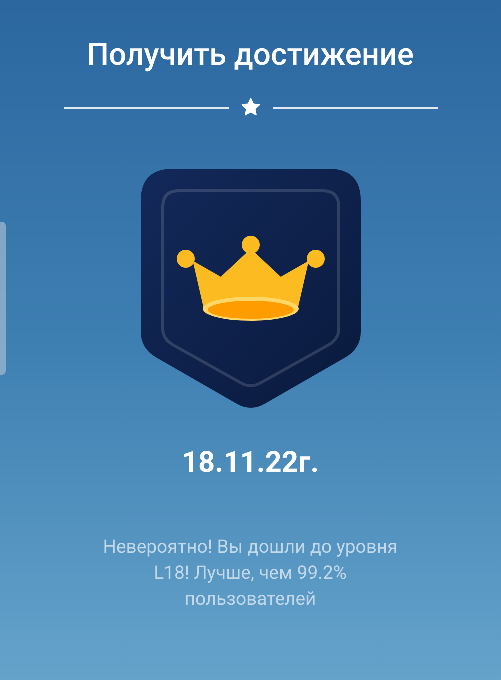 The height and width of the screenshot is (680, 501). Describe the element at coordinates (250, 573) in the screenshot. I see `achievement-message: Невероятно! Вы дошли до уровня L18! Лучше, чем 99.2% пользователей` at that location.